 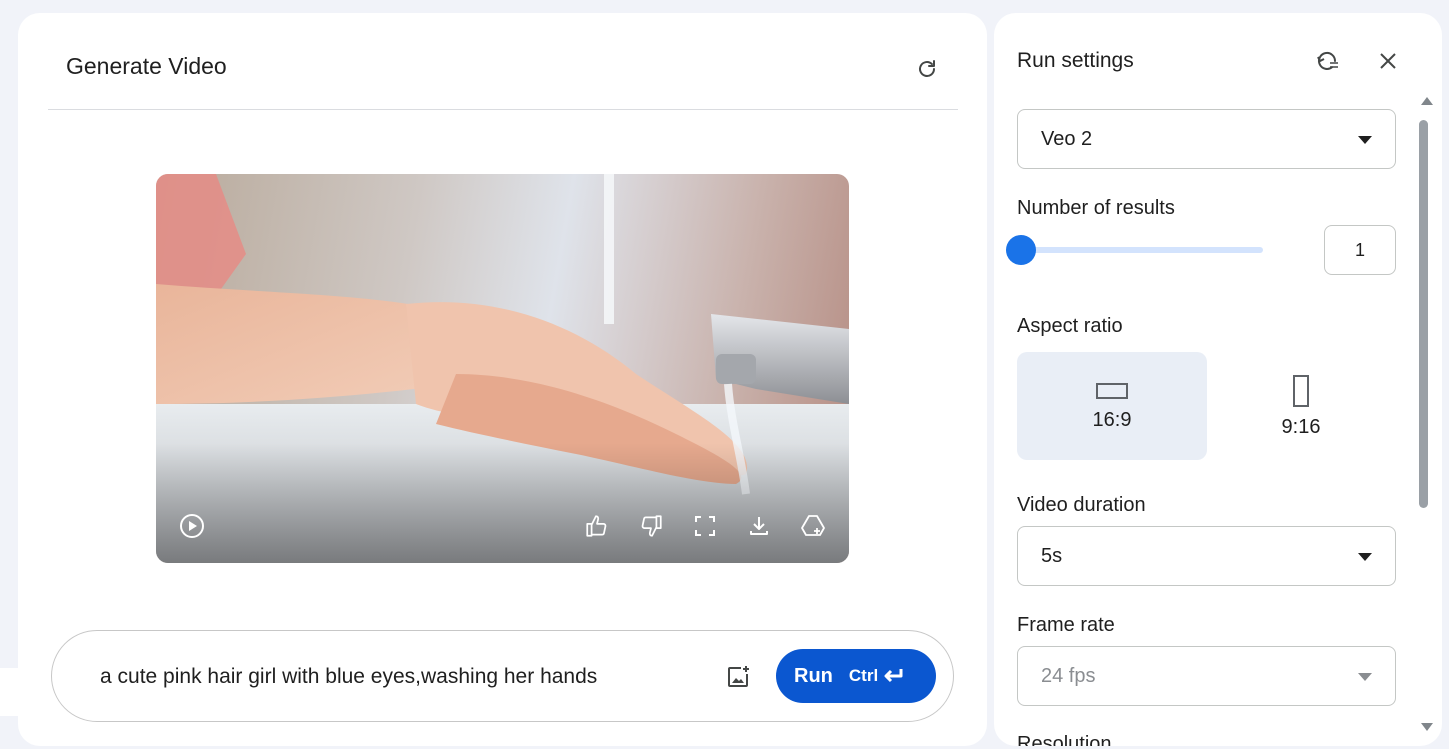 What do you see at coordinates (1064, 739) in the screenshot?
I see `resolution-label: Resolution` at bounding box center [1064, 739].